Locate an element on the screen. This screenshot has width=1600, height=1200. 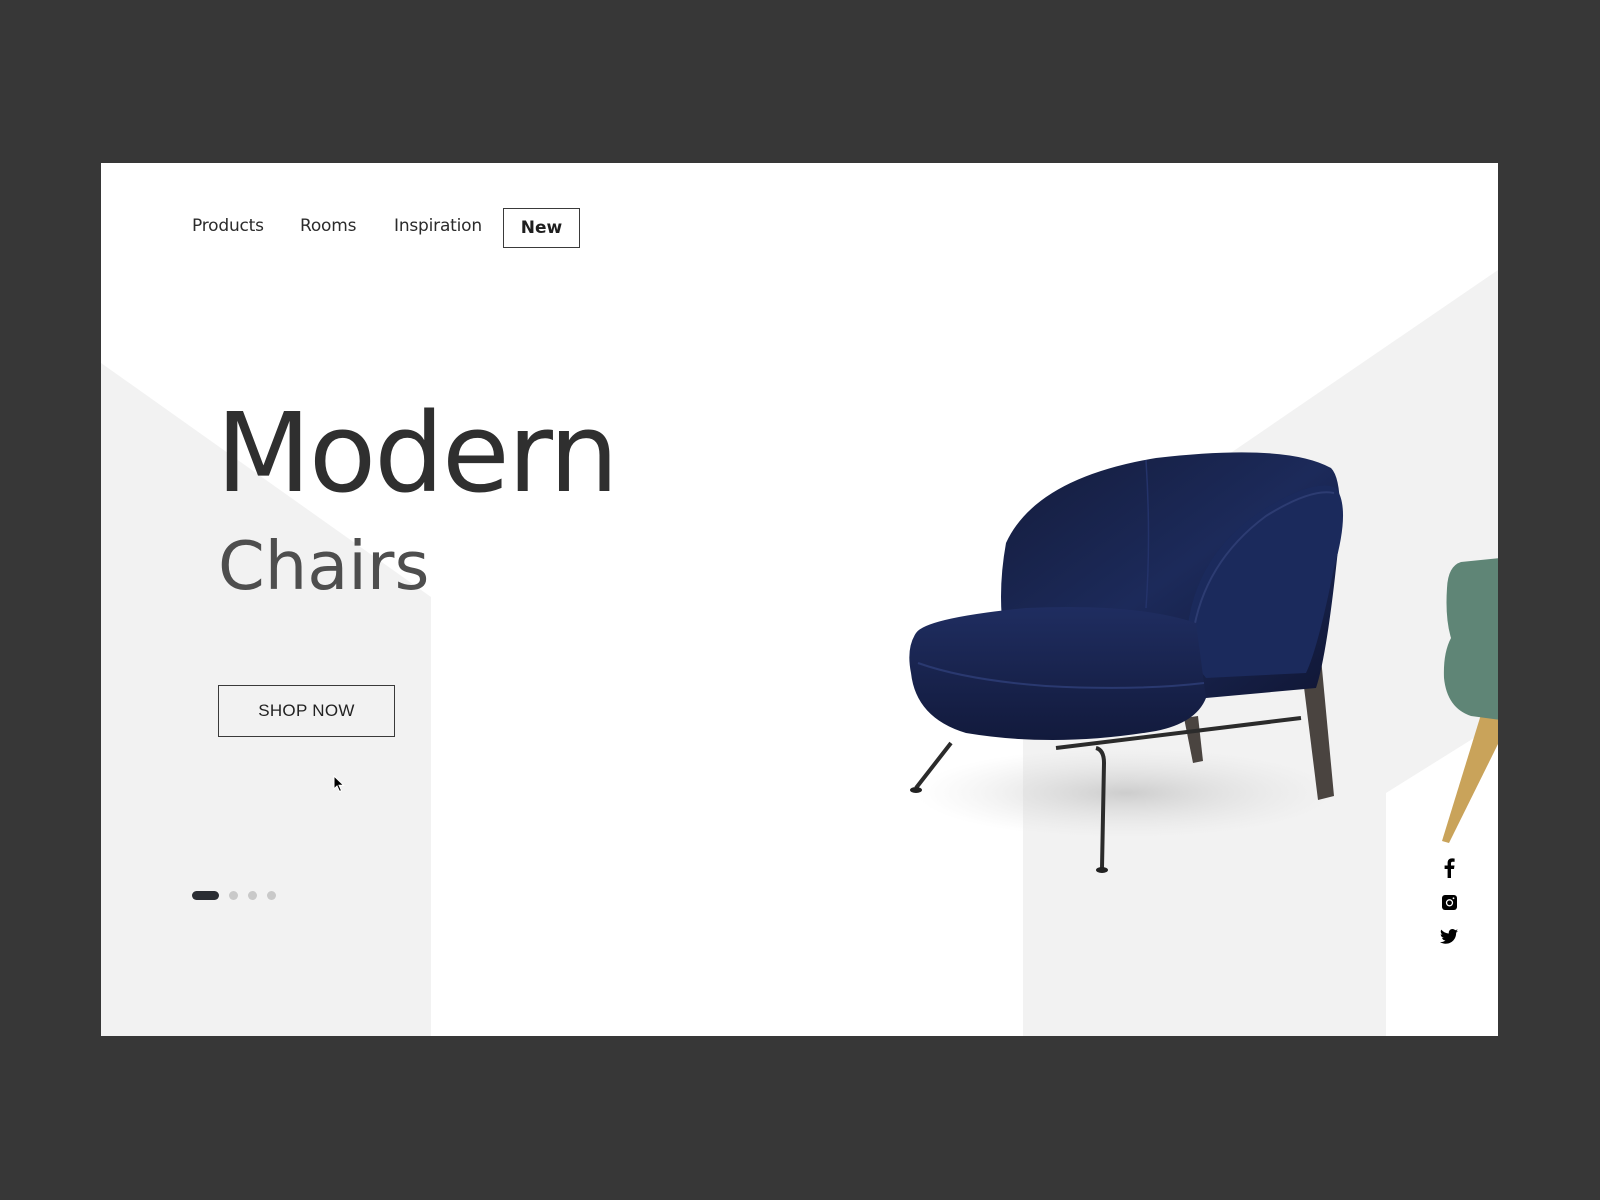
nav-new-button: New is located at coordinates (541, 228).